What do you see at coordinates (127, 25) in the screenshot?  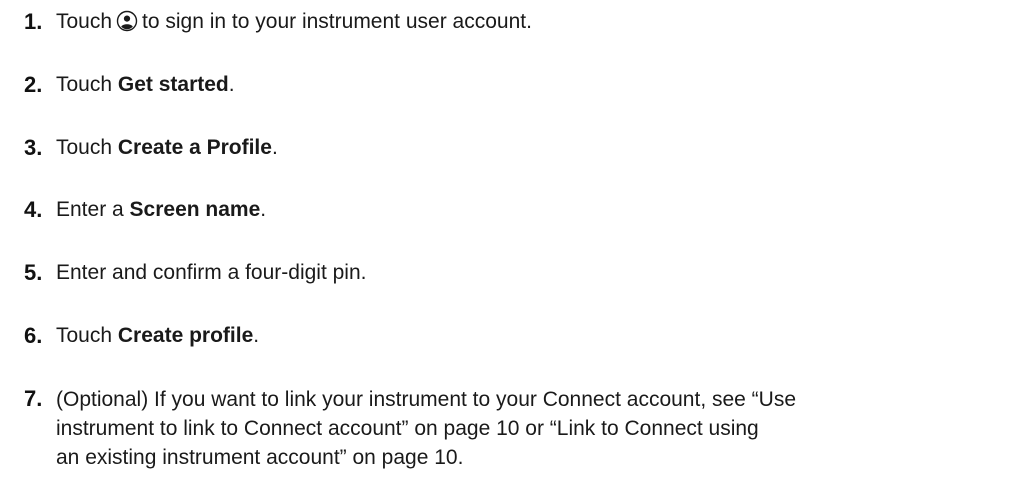 I see `user-account-icon` at bounding box center [127, 25].